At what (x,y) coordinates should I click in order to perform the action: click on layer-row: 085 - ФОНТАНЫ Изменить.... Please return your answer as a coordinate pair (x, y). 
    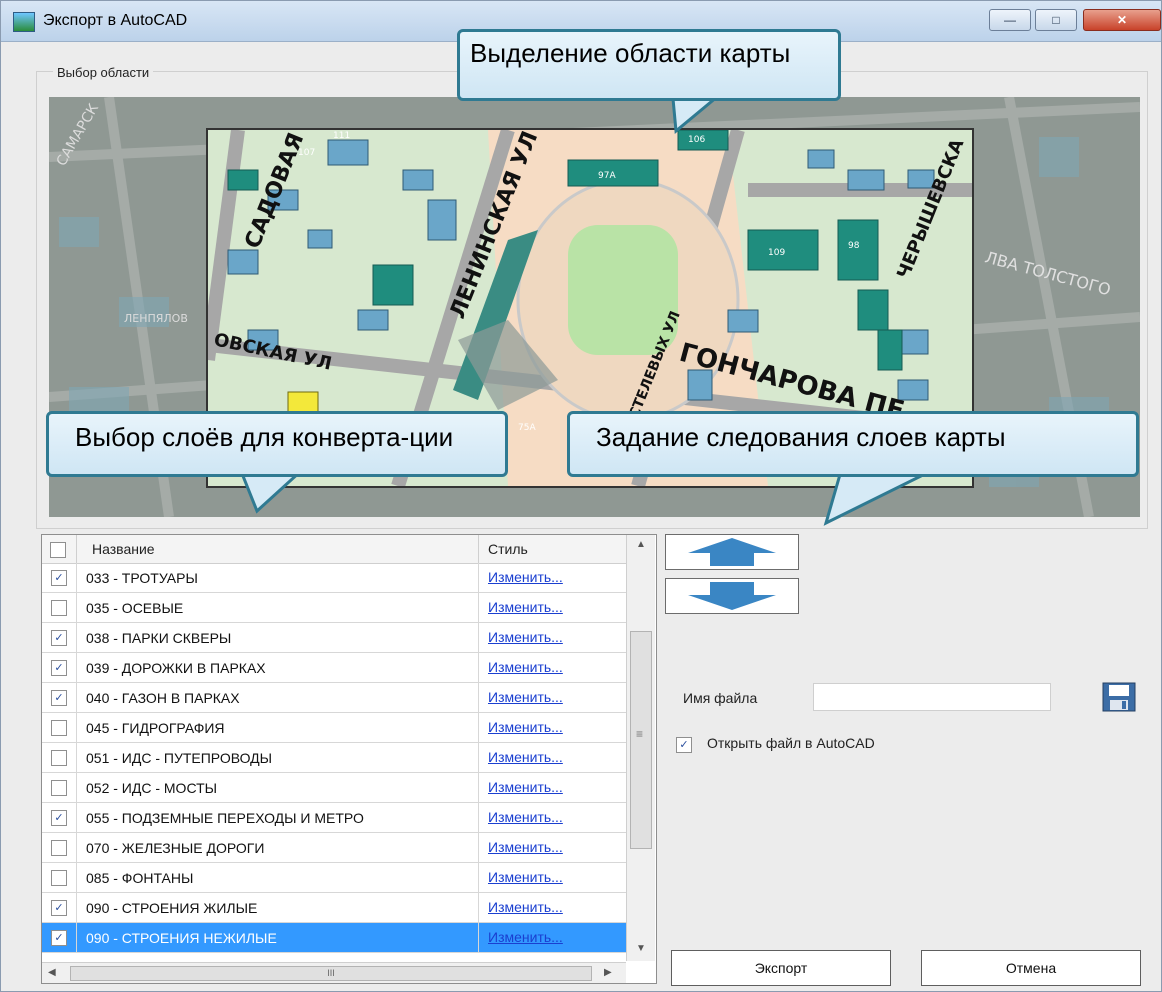
    Looking at the image, I should click on (334, 878).